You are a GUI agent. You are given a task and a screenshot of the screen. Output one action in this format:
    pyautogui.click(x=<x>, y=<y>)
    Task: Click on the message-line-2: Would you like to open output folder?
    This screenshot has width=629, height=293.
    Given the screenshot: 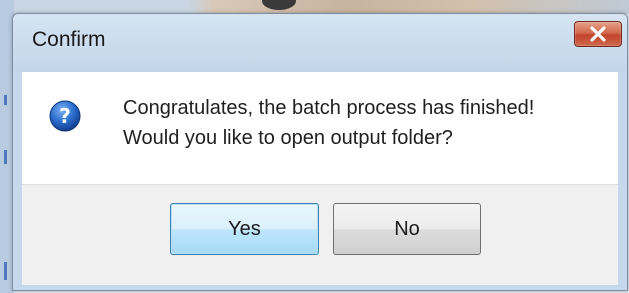 What is the action you would take?
    pyautogui.click(x=288, y=138)
    